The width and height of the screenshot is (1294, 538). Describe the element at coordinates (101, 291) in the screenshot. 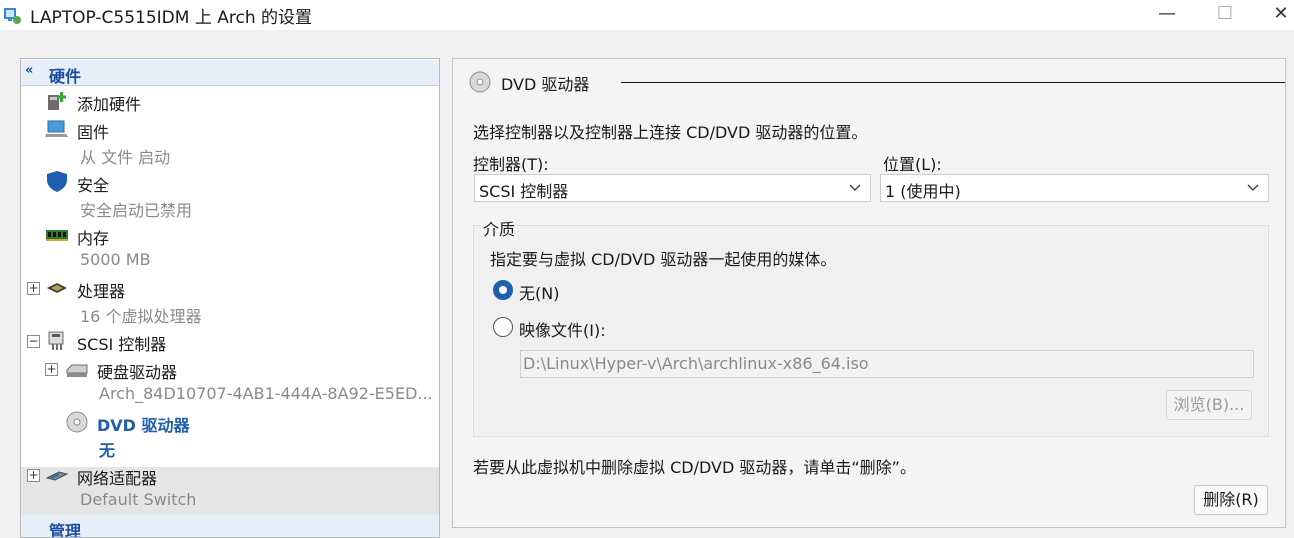

I see `tree-item-label: 处理器` at that location.